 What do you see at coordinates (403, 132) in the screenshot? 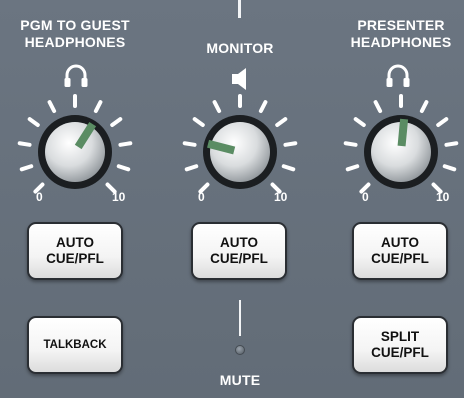
I see `knob-indicator` at bounding box center [403, 132].